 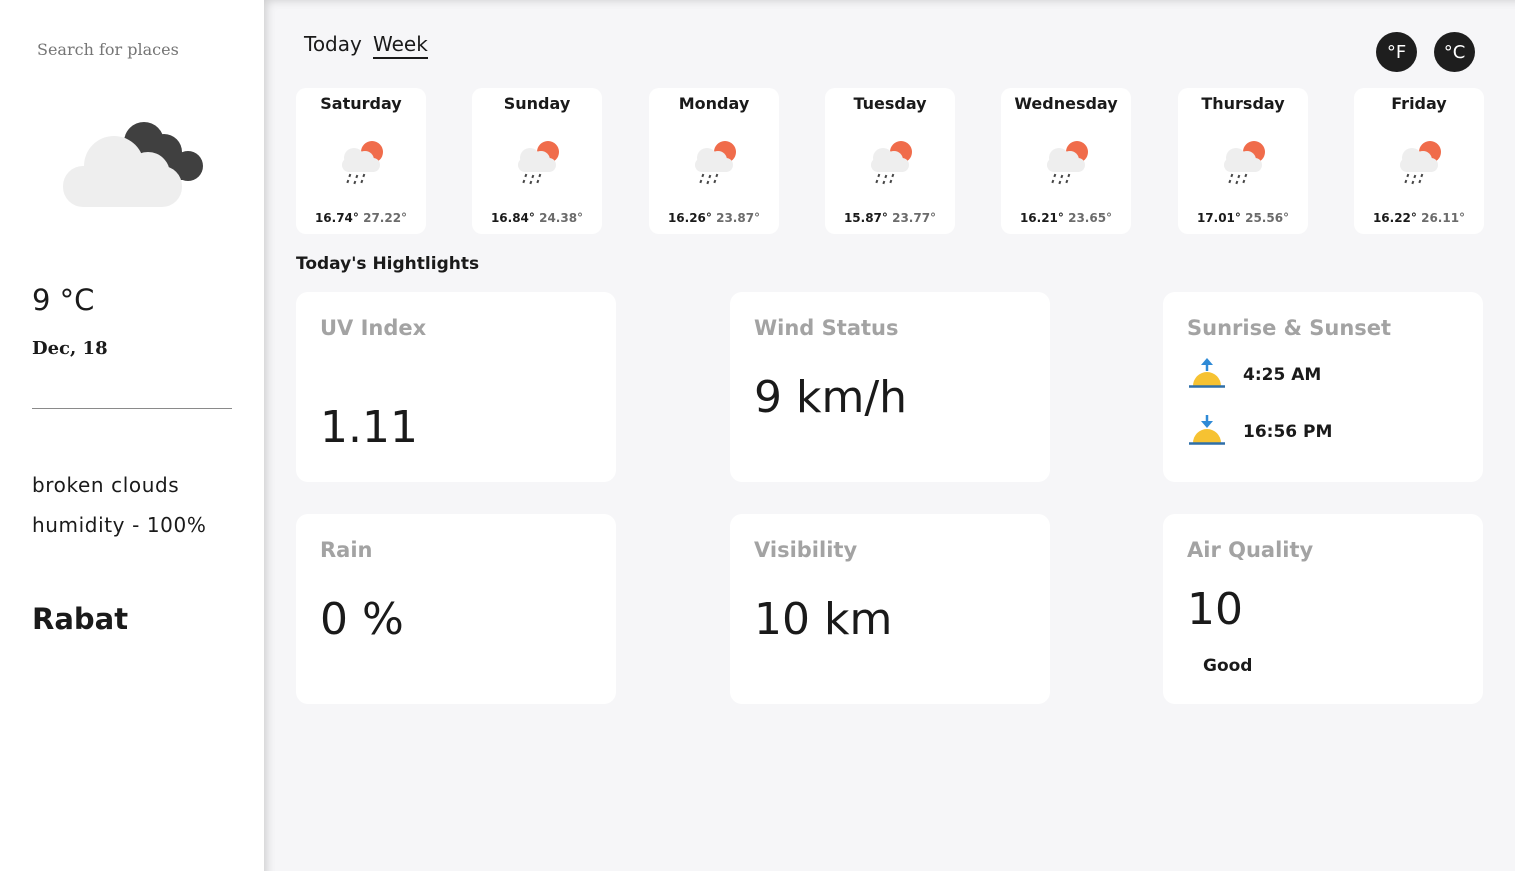 I want to click on forecast-card: Sunday 16.84° 24.38°, so click(x=537, y=161).